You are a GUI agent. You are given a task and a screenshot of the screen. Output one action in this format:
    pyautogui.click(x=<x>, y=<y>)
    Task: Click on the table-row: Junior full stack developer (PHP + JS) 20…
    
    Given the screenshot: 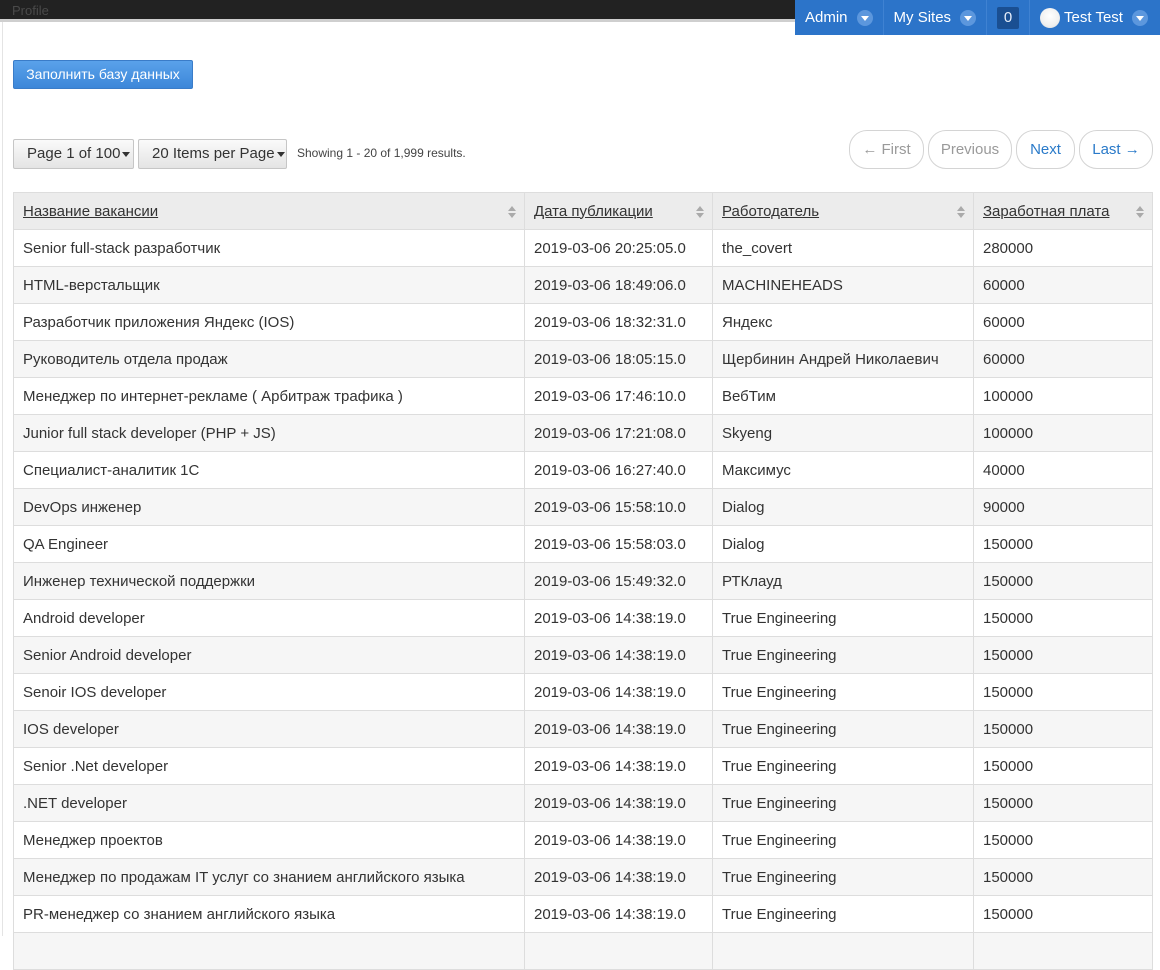 What is the action you would take?
    pyautogui.click(x=583, y=433)
    